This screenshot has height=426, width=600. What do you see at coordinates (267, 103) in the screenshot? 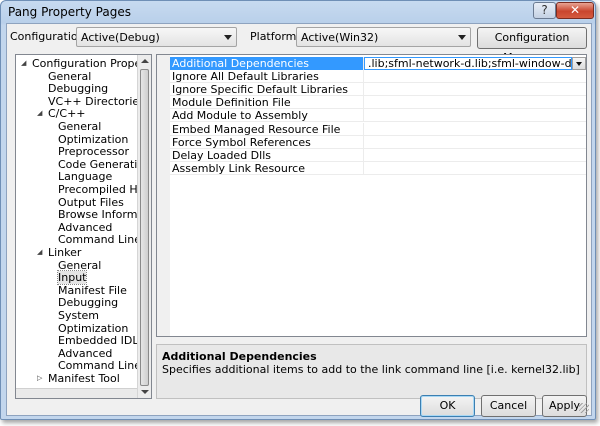
I see `property-name: Module Definition File` at bounding box center [267, 103].